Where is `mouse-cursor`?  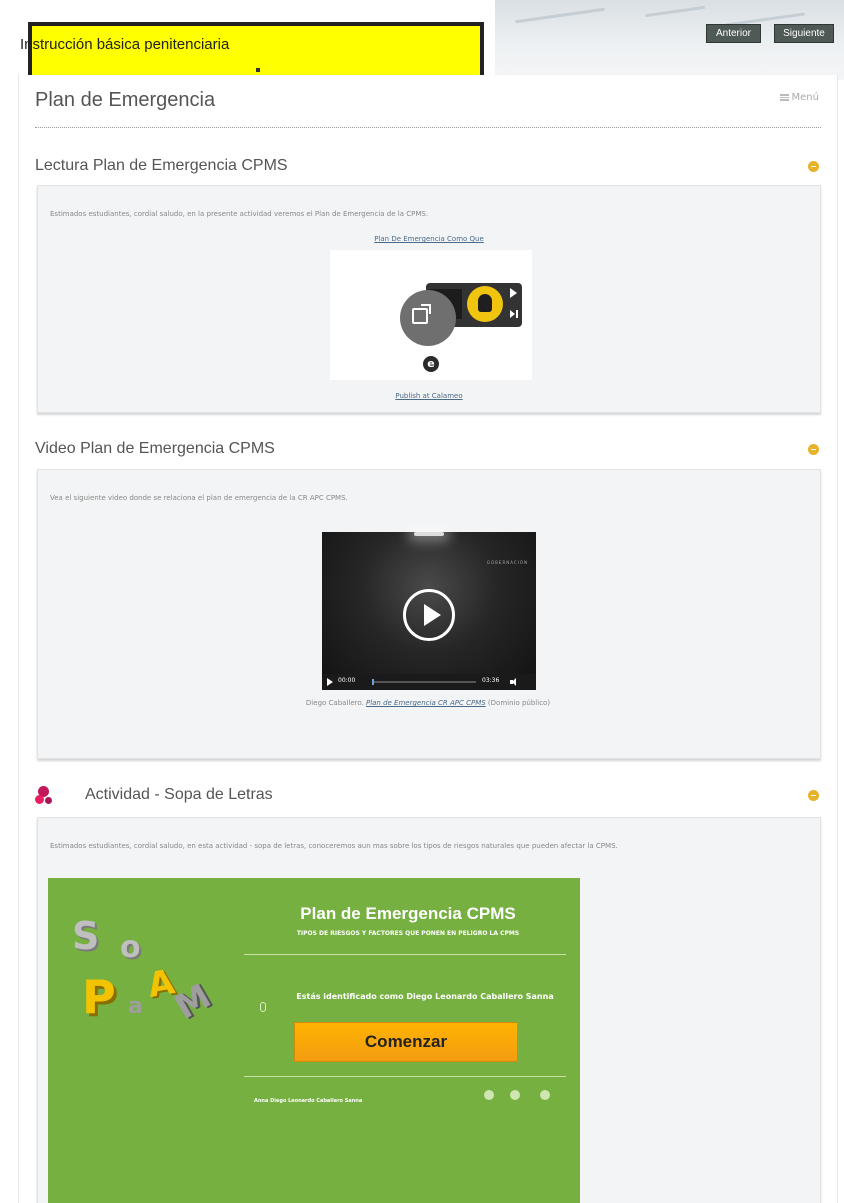 mouse-cursor is located at coordinates (258, 70).